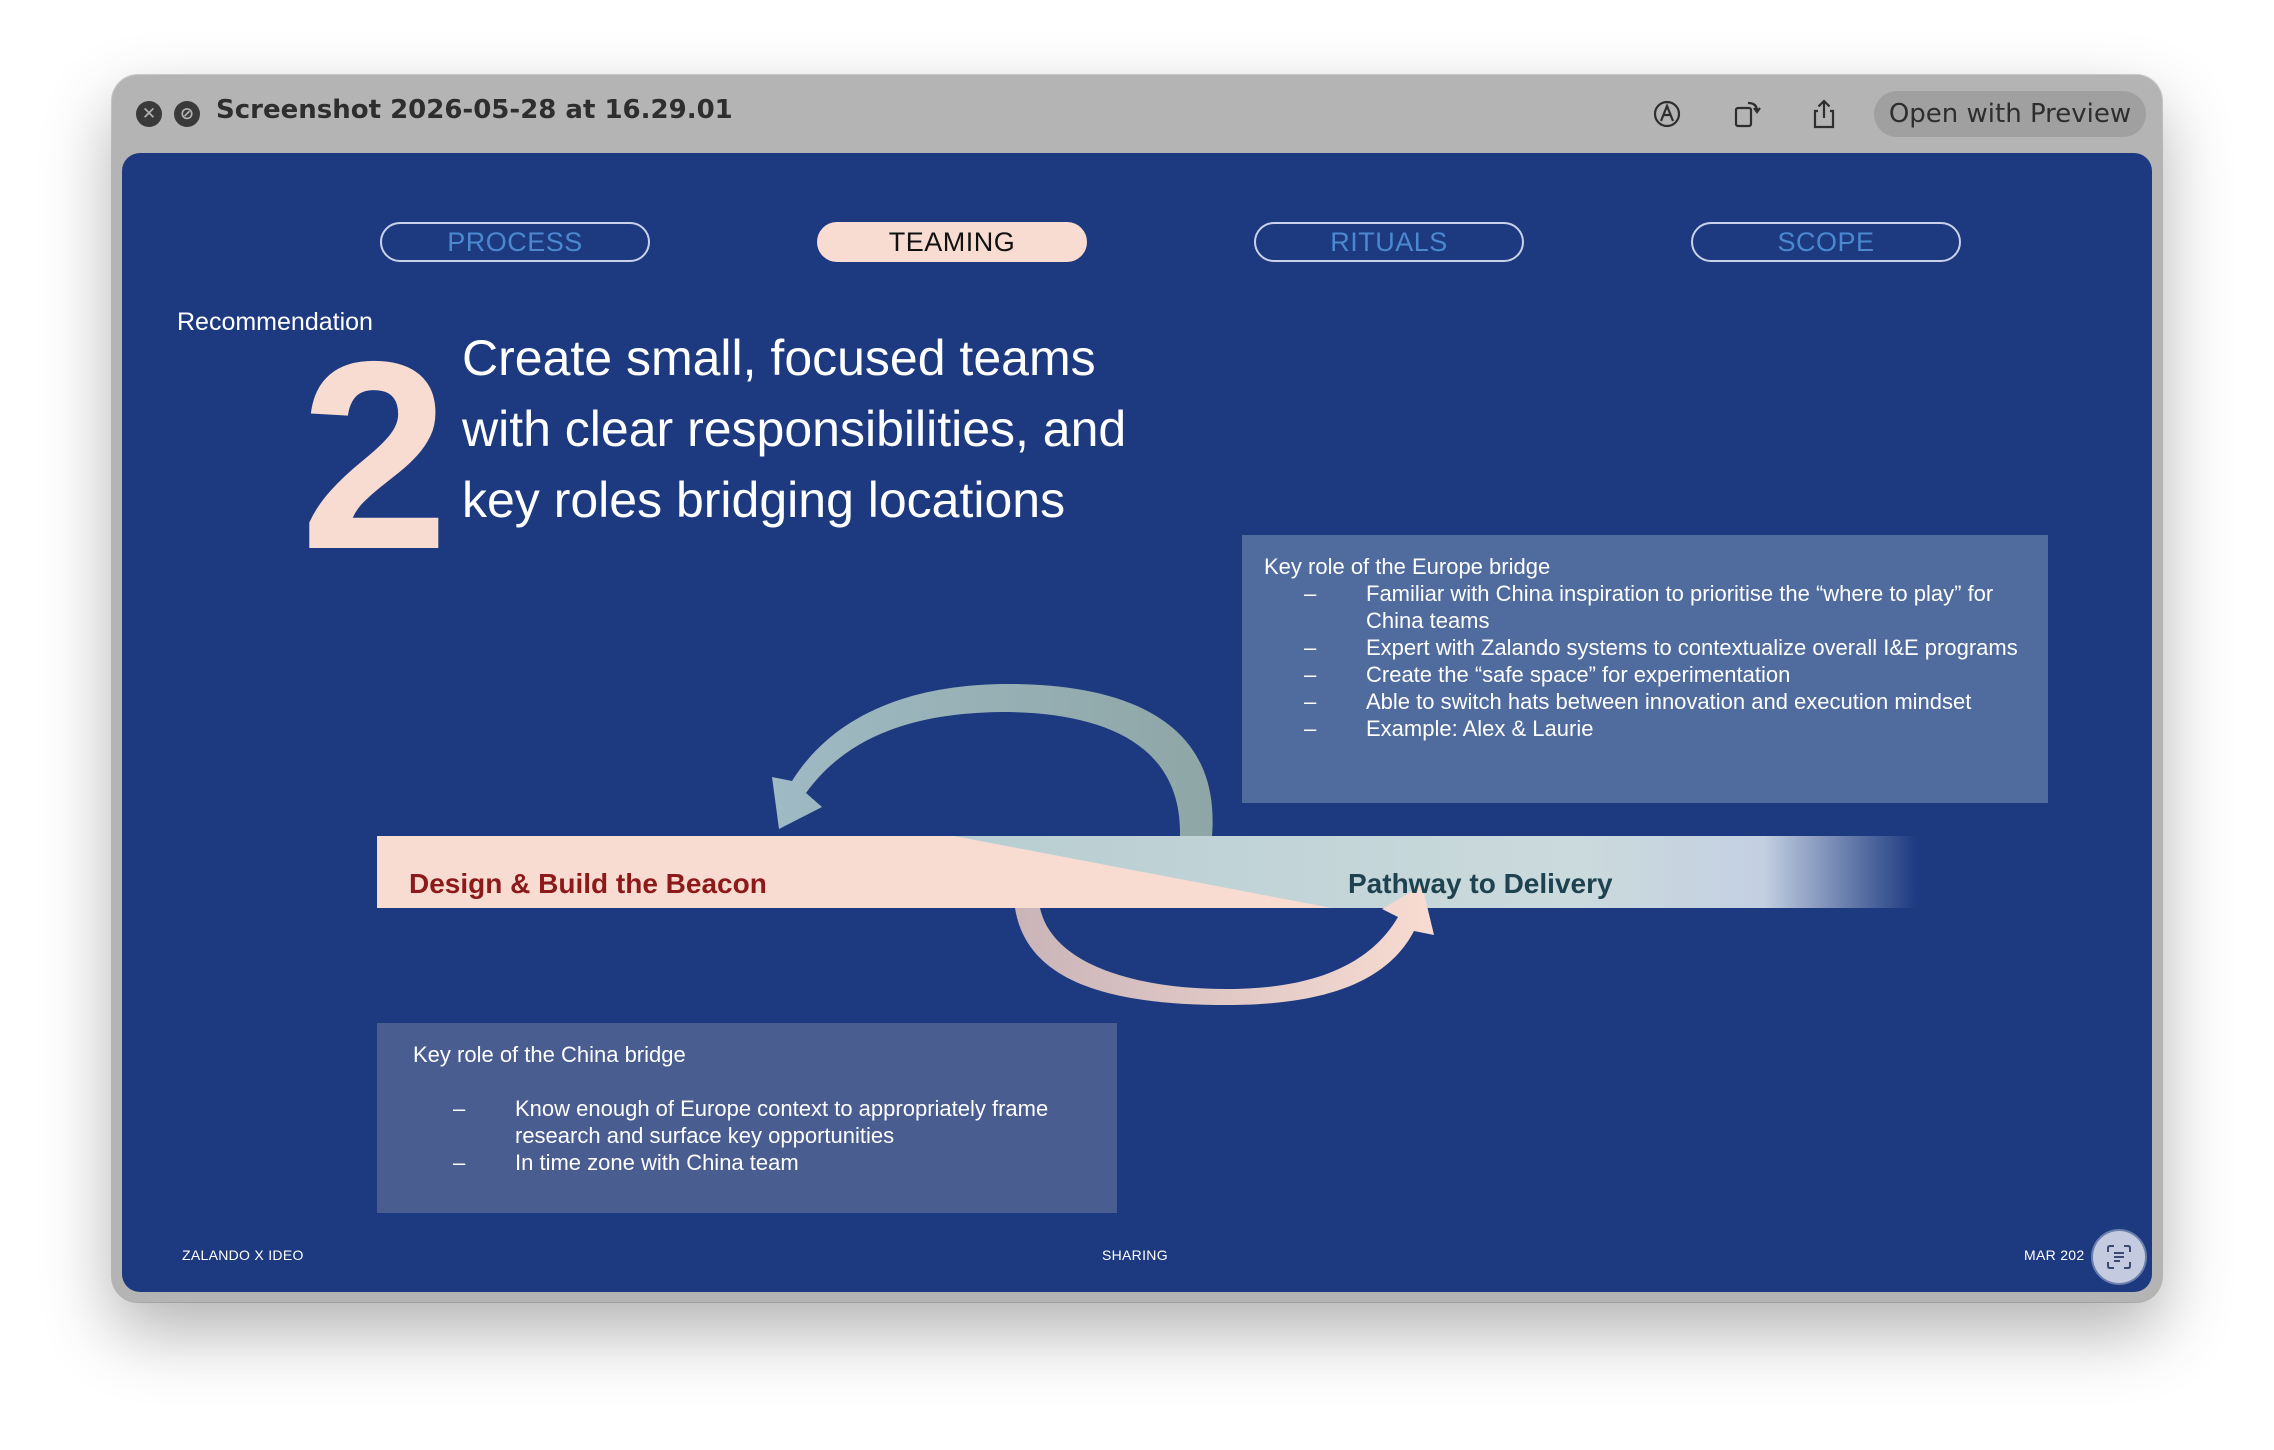 Image resolution: width=2274 pixels, height=1450 pixels. What do you see at coordinates (1667, 114) in the screenshot?
I see `markup-icon` at bounding box center [1667, 114].